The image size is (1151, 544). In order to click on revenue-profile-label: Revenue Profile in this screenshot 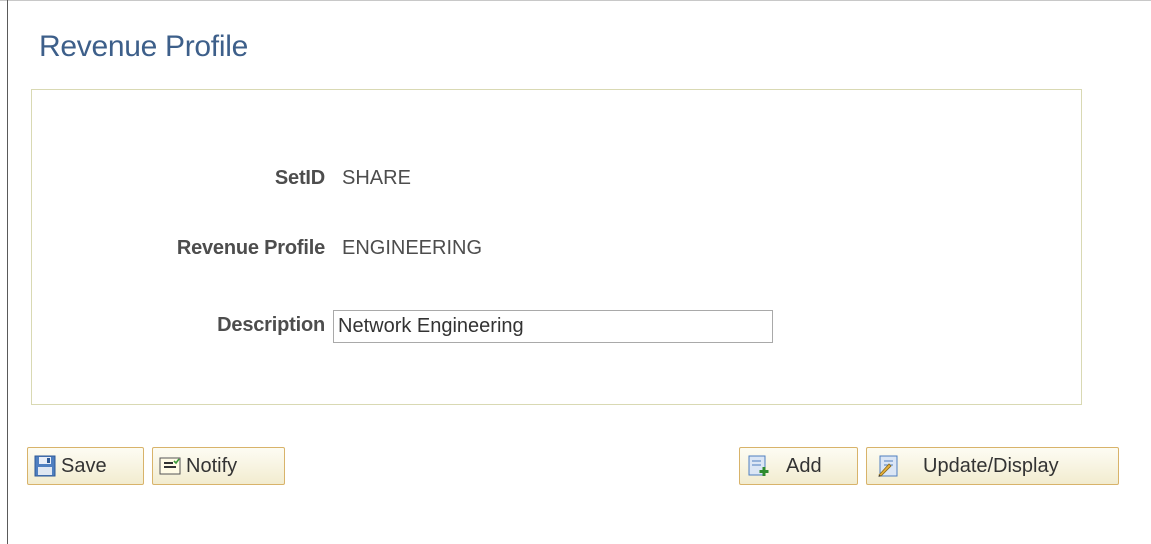, I will do `click(250, 248)`.